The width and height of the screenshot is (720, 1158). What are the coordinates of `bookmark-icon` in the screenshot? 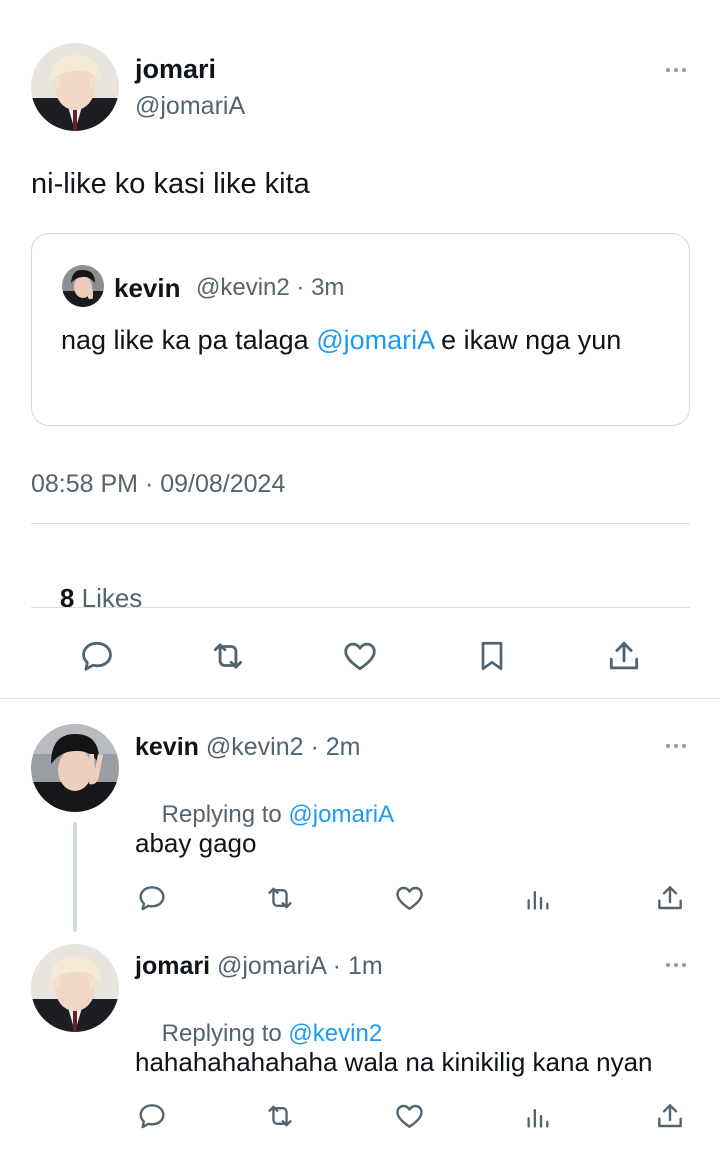 It's located at (492, 656).